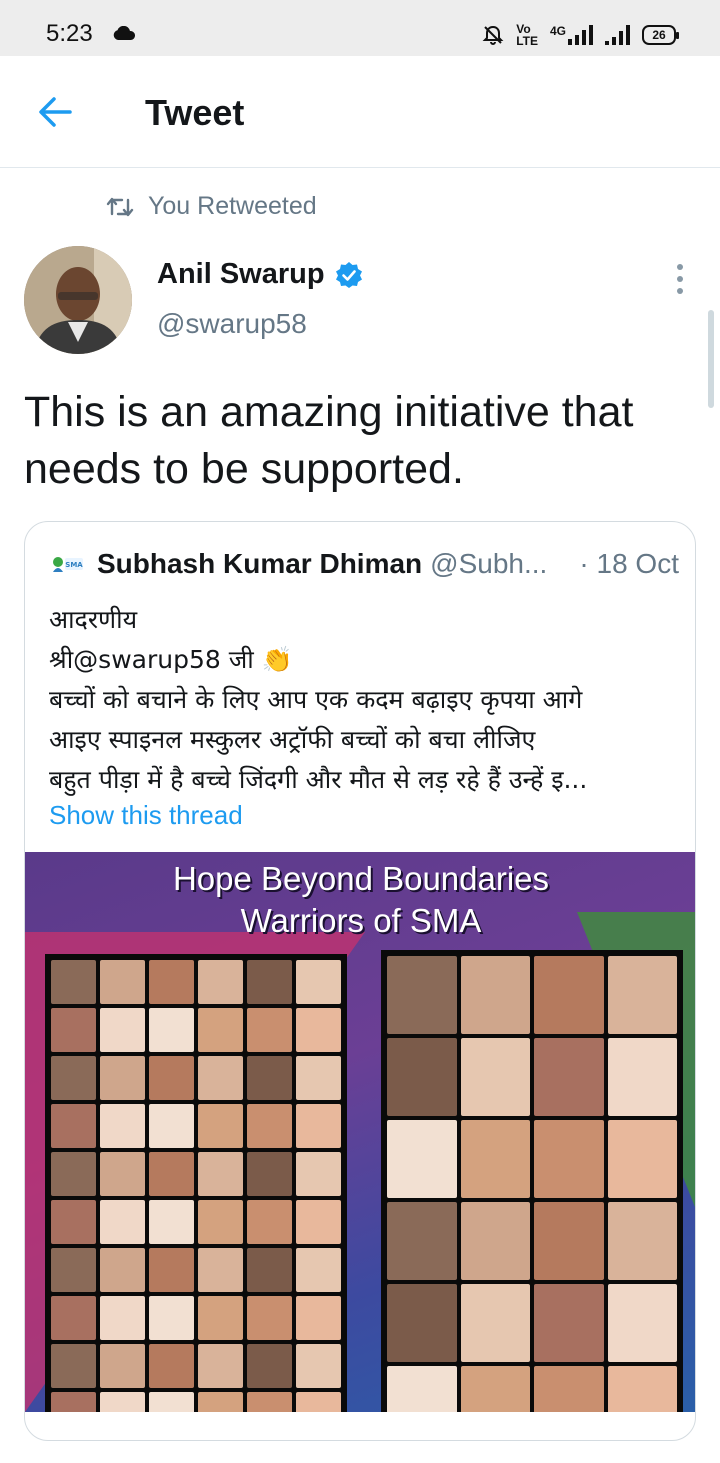 The height and width of the screenshot is (1463, 720). I want to click on quoted-line: आदरणीय, so click(93, 619).